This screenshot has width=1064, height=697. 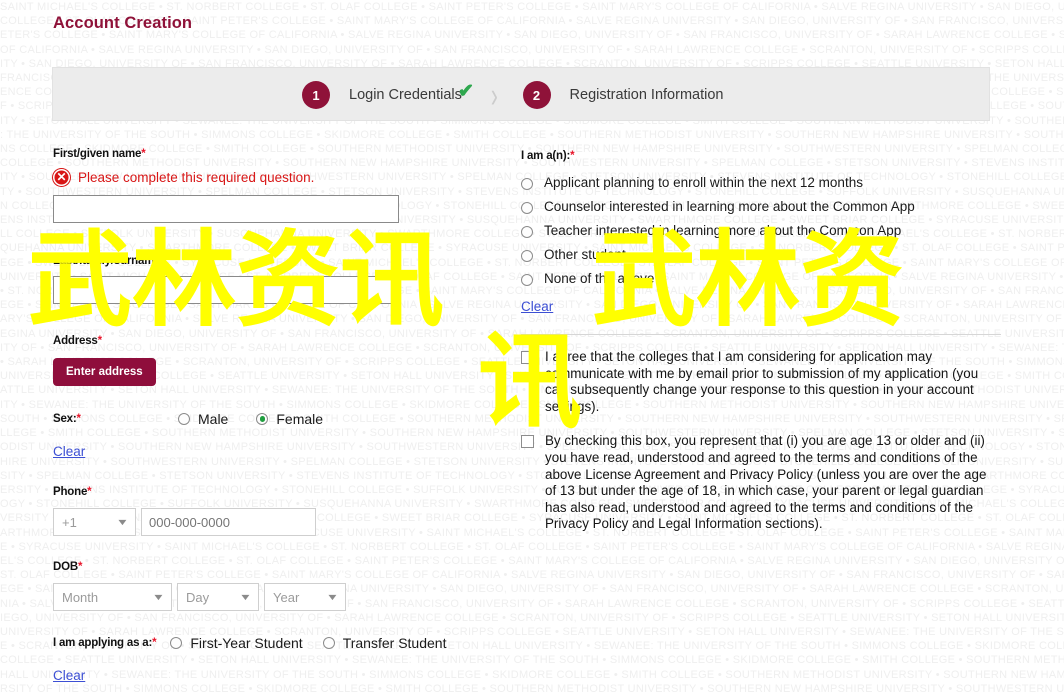 What do you see at coordinates (494, 95) in the screenshot?
I see `chevron-right-icon: ›` at bounding box center [494, 95].